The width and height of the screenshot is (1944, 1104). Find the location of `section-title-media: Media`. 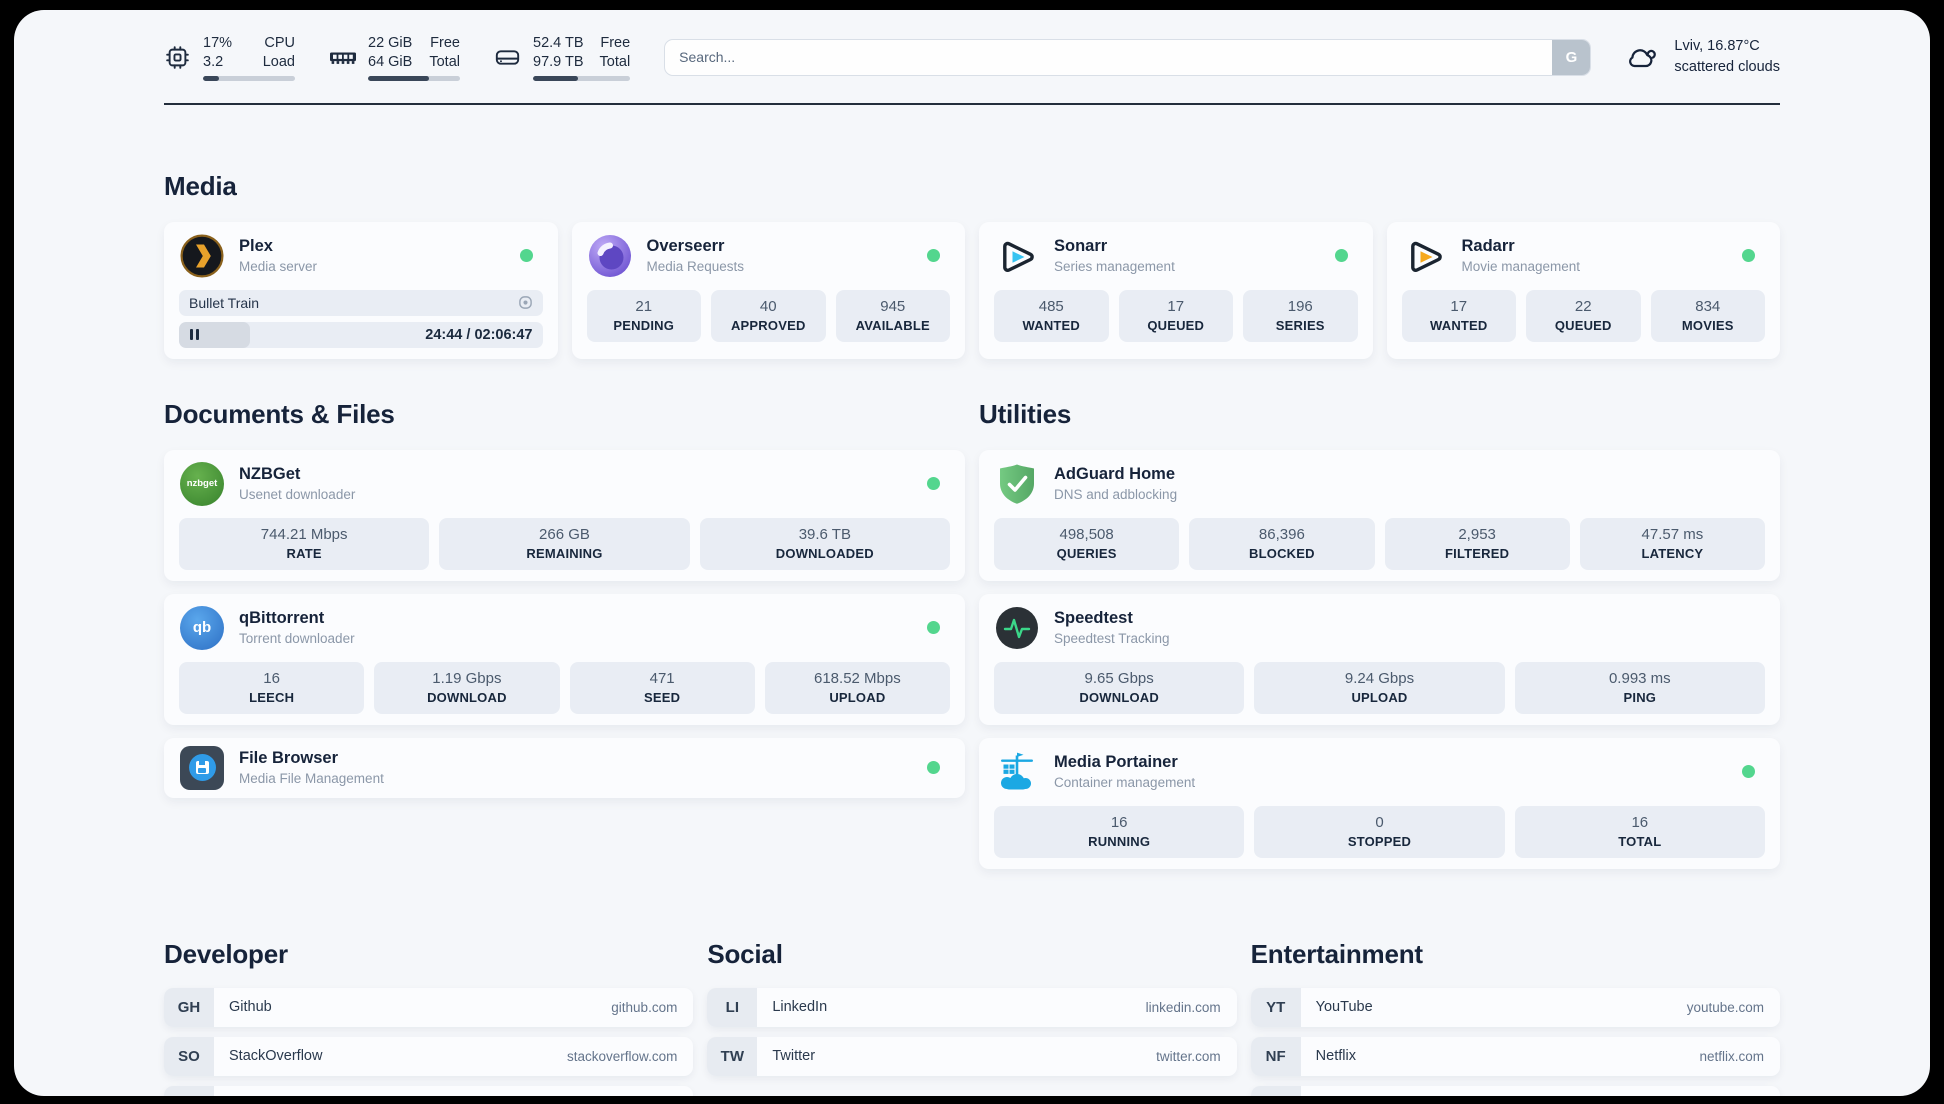

section-title-media: Media is located at coordinates (200, 185).